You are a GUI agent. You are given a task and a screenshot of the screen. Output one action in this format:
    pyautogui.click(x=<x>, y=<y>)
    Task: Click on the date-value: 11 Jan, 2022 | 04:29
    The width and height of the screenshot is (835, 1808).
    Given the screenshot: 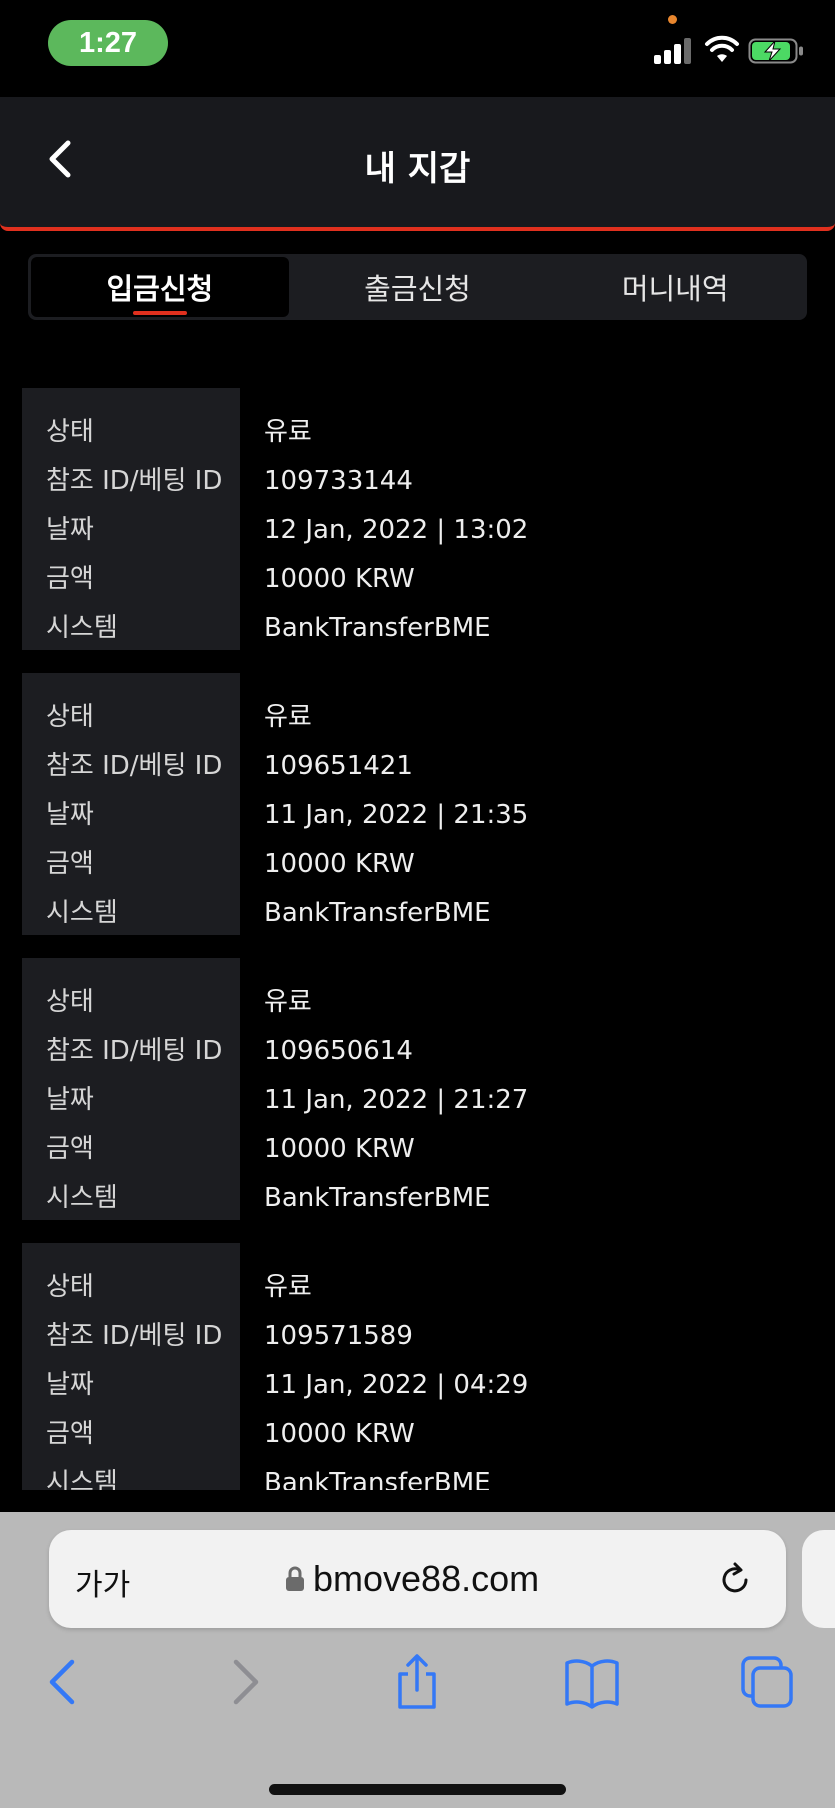 What is the action you would take?
    pyautogui.click(x=396, y=1385)
    